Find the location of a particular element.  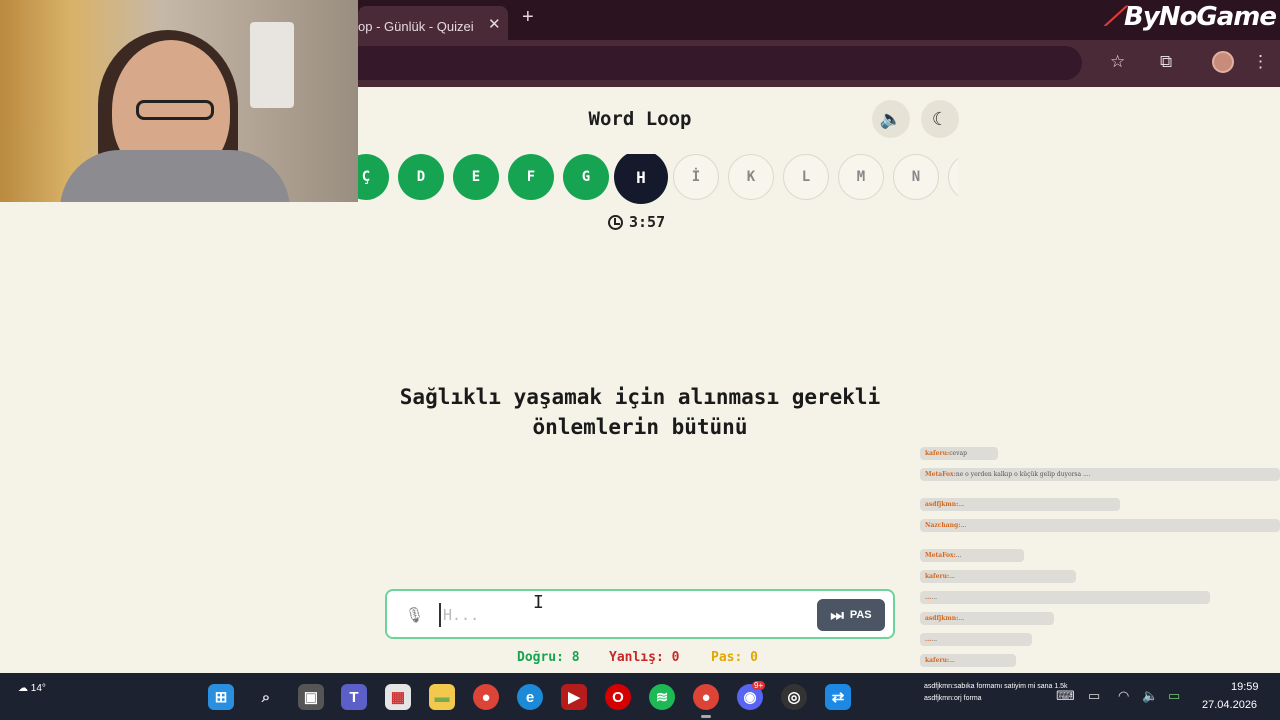

streamer-glasses is located at coordinates (175, 110).